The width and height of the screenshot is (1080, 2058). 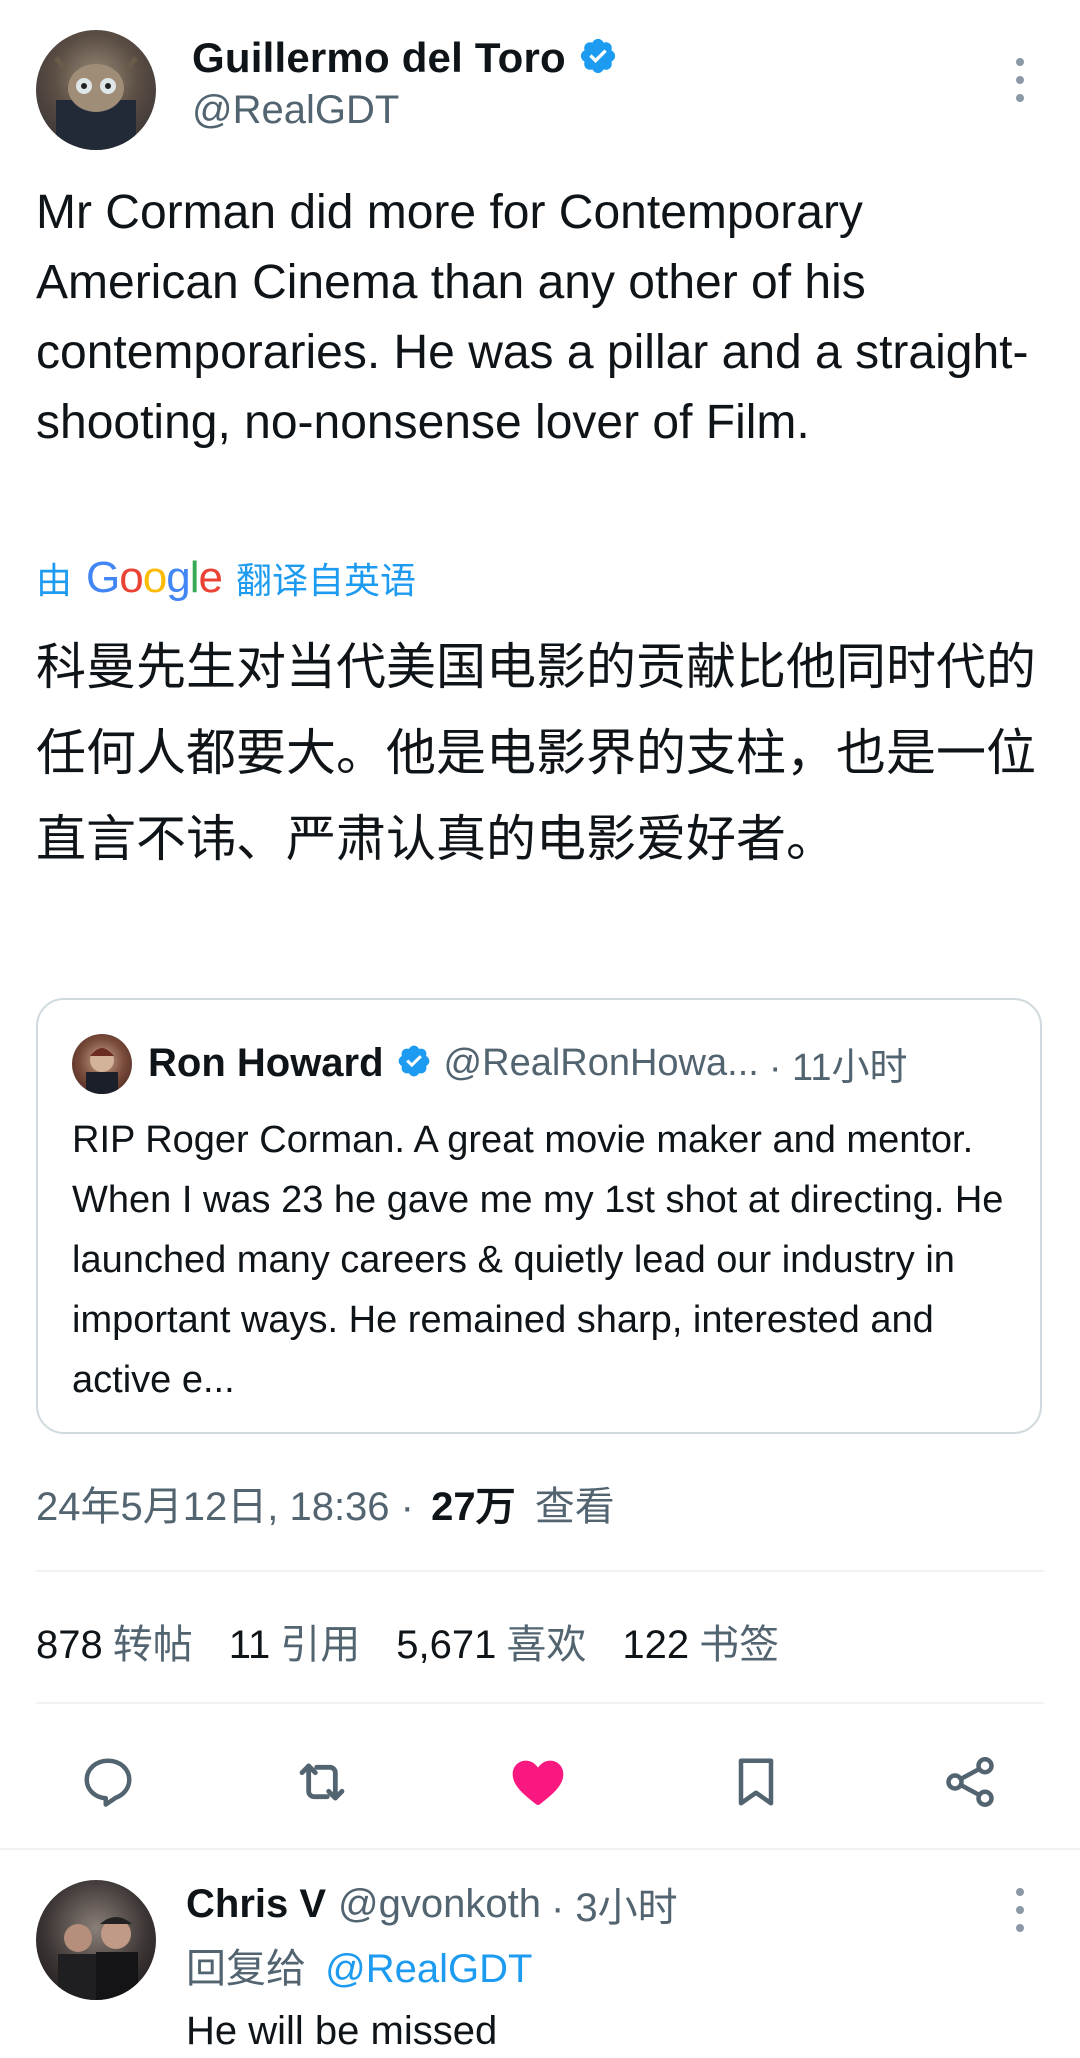 I want to click on share-button, so click(x=970, y=1782).